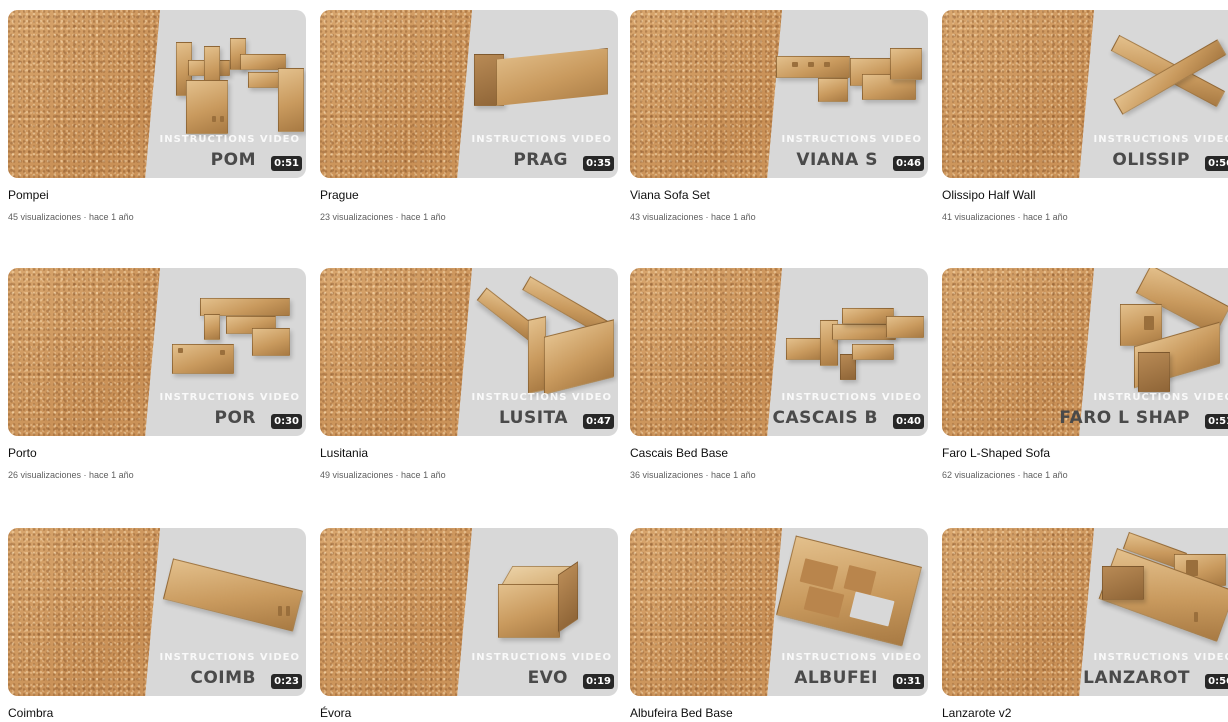  What do you see at coordinates (1151, 160) in the screenshot?
I see `thumbnail-title: OLISSIP` at bounding box center [1151, 160].